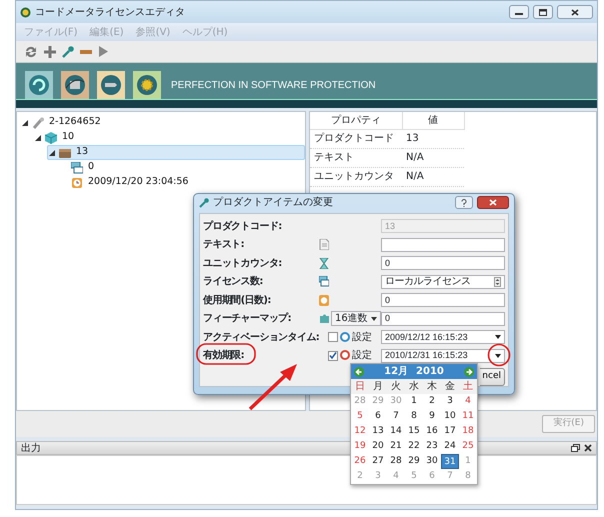 This screenshot has width=604, height=517. I want to click on item-icon, so click(65, 152).